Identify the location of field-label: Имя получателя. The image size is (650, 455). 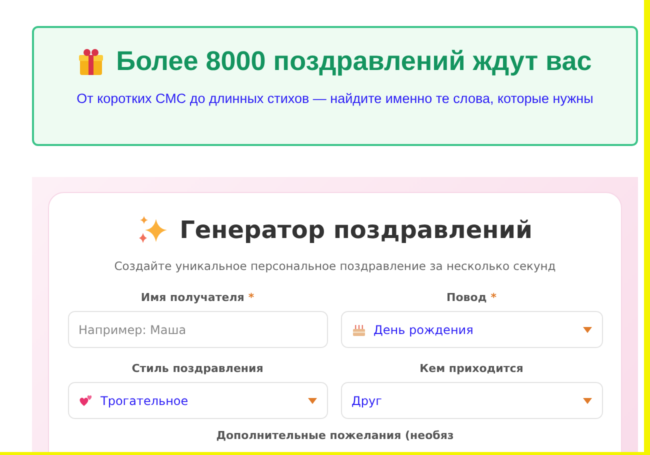
(192, 297).